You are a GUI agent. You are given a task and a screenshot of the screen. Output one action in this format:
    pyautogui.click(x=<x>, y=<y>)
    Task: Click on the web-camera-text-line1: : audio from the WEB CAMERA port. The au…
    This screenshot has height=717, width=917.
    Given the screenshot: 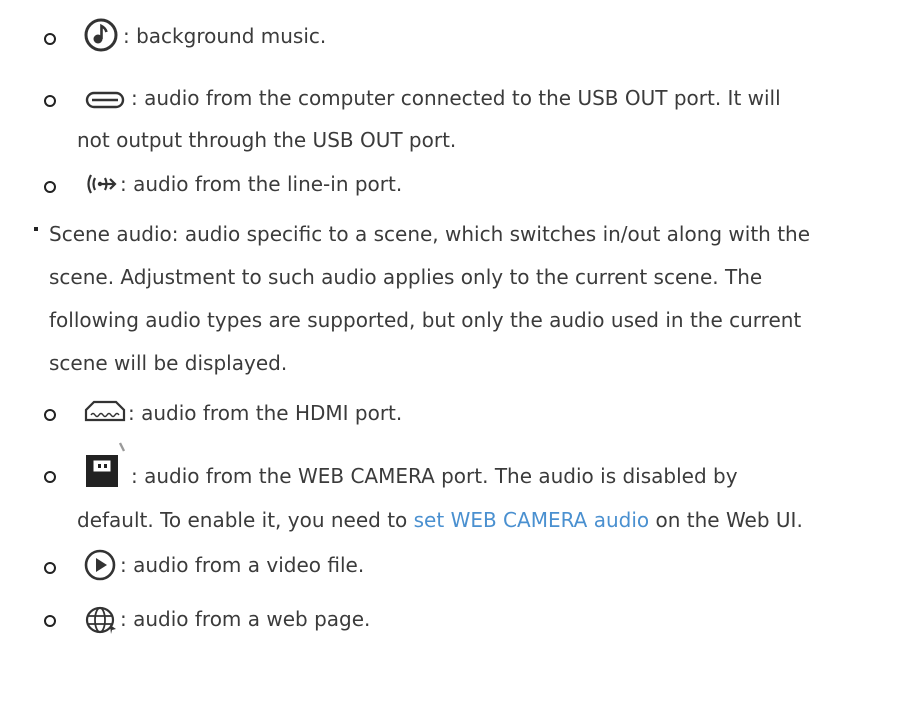 What is the action you would take?
    pyautogui.click(x=434, y=476)
    